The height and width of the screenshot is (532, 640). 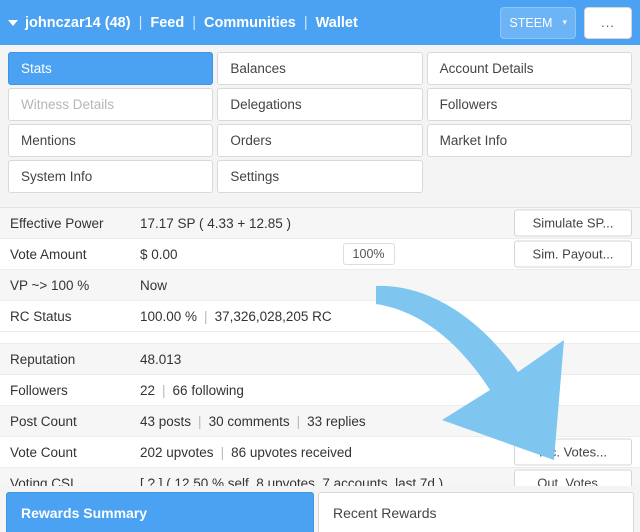 What do you see at coordinates (368, 254) in the screenshot?
I see `vote-percent-badge: 100%` at bounding box center [368, 254].